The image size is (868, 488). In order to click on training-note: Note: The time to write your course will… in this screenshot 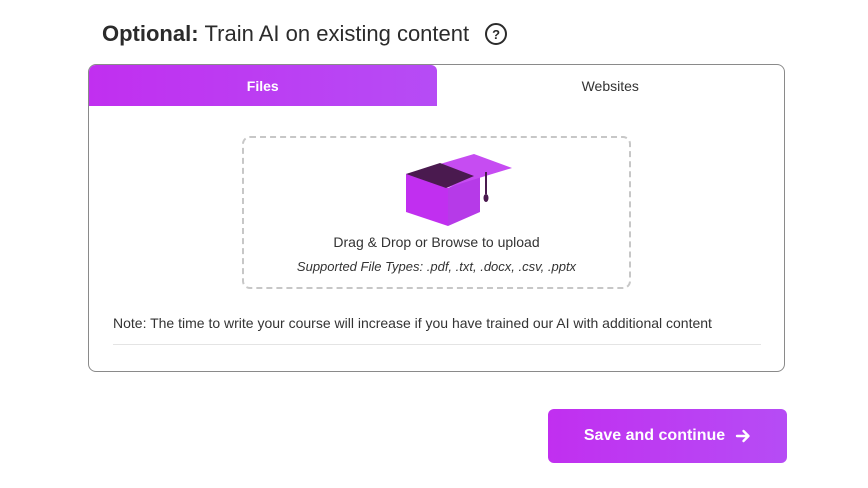, I will do `click(412, 323)`.